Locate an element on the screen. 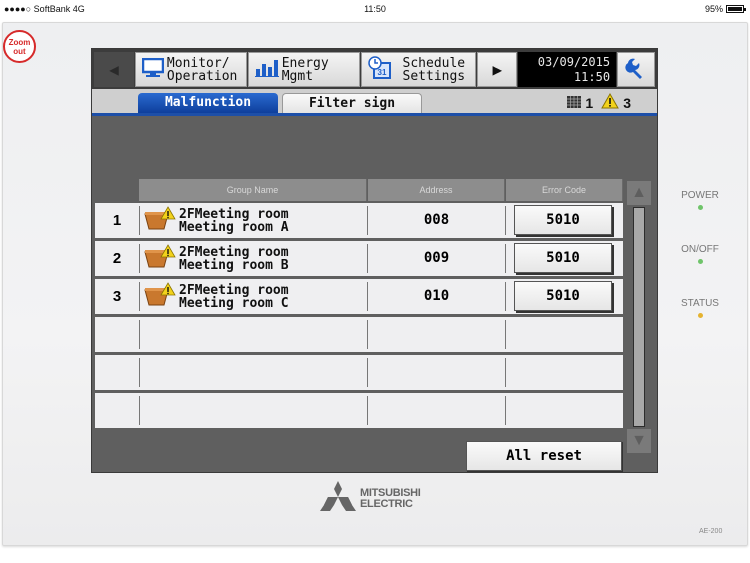 The height and width of the screenshot is (563, 750). nav-schedule-settings: 31 Schedule Settings is located at coordinates (418, 69).